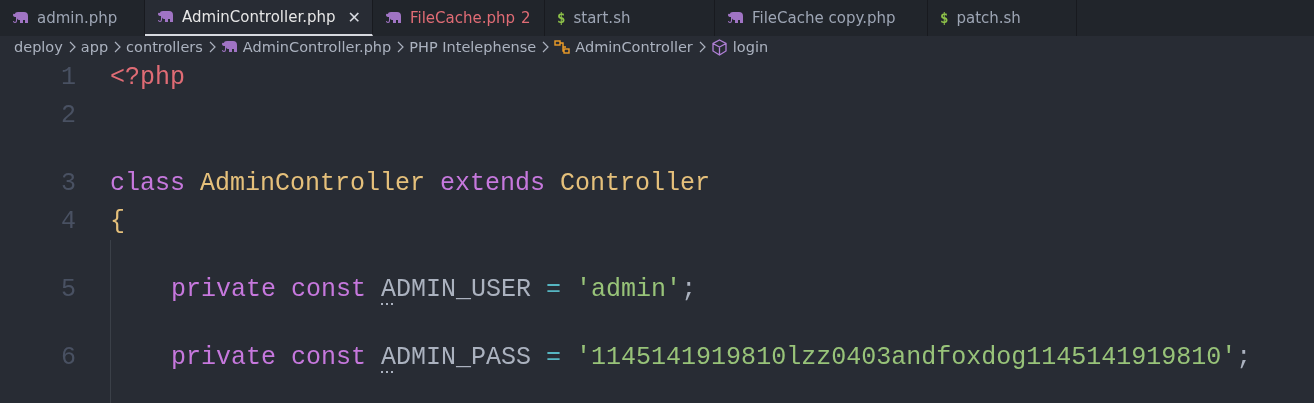 This screenshot has width=1314, height=403. What do you see at coordinates (719, 47) in the screenshot?
I see `cube-icon` at bounding box center [719, 47].